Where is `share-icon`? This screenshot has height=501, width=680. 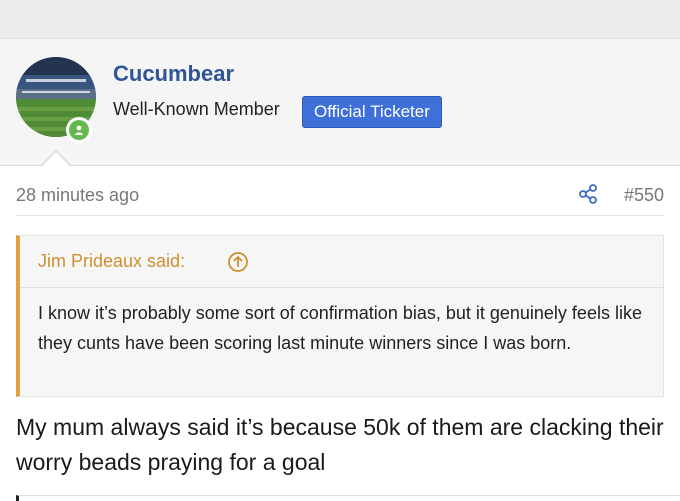
share-icon is located at coordinates (588, 194).